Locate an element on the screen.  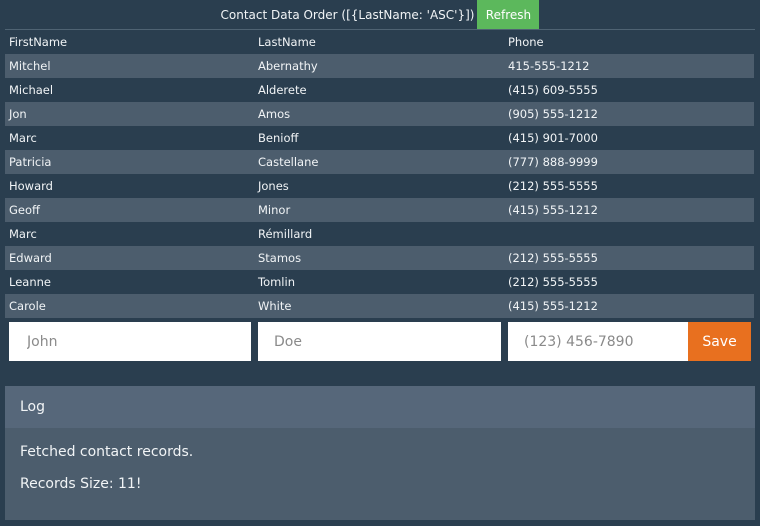
cell-firstname: Carole is located at coordinates (27, 306).